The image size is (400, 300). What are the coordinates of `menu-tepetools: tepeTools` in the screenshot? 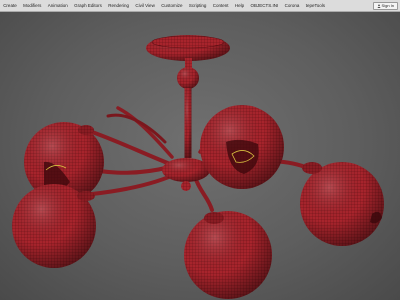 It's located at (316, 6).